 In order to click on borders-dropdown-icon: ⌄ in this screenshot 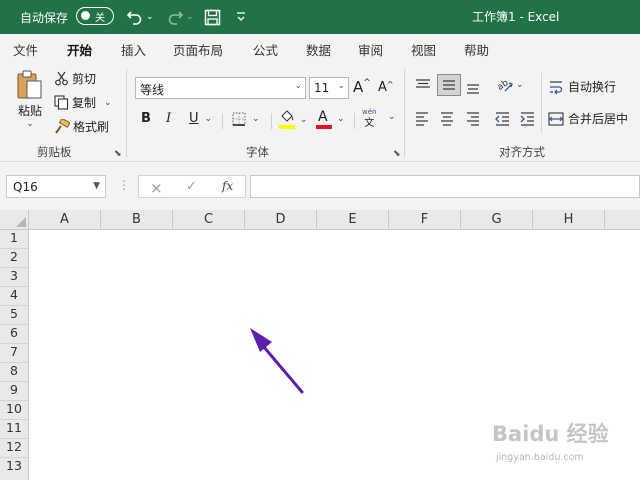, I will do `click(256, 119)`.